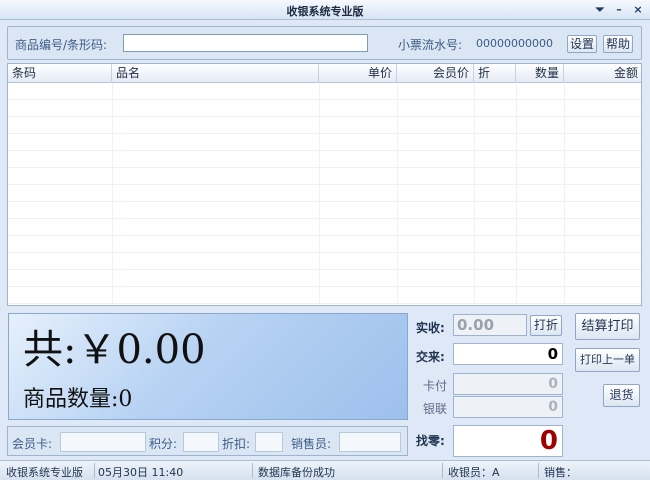 Image resolution: width=650 pixels, height=480 pixels. What do you see at coordinates (474, 472) in the screenshot?
I see `status-cashier: 收银员：A` at bounding box center [474, 472].